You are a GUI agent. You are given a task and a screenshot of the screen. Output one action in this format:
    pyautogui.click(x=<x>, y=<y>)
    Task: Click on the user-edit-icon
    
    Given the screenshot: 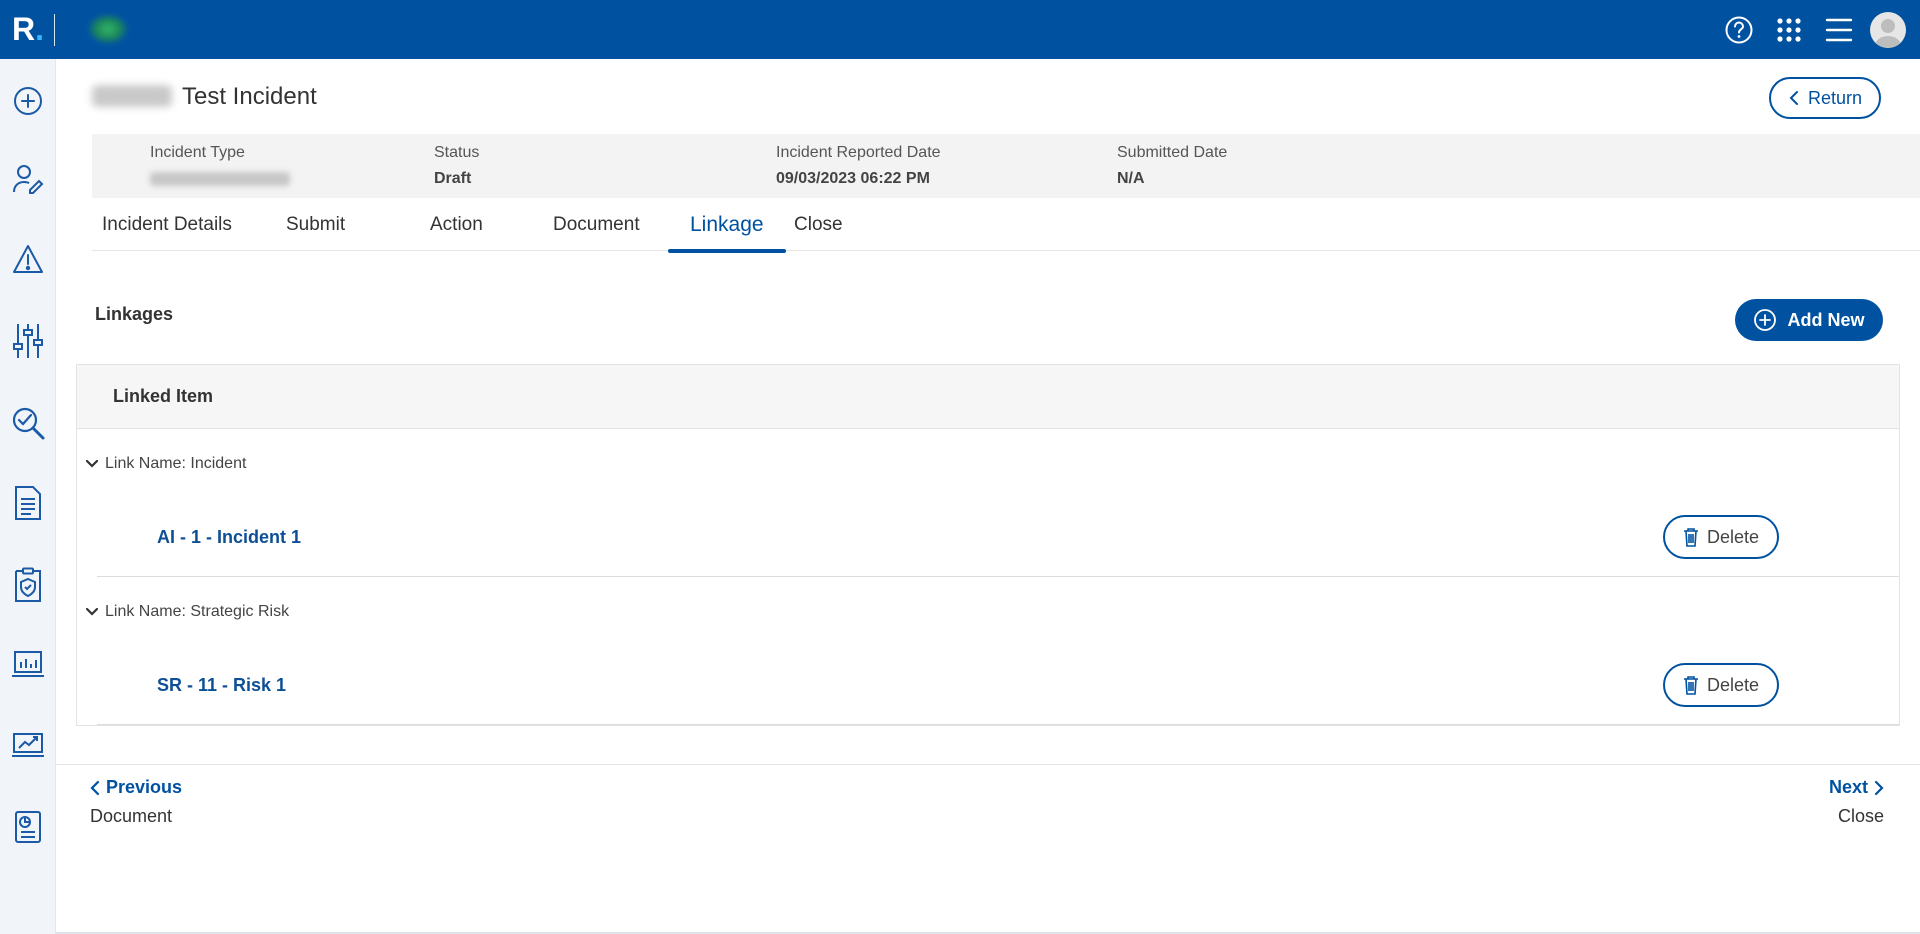 What is the action you would take?
    pyautogui.click(x=28, y=179)
    